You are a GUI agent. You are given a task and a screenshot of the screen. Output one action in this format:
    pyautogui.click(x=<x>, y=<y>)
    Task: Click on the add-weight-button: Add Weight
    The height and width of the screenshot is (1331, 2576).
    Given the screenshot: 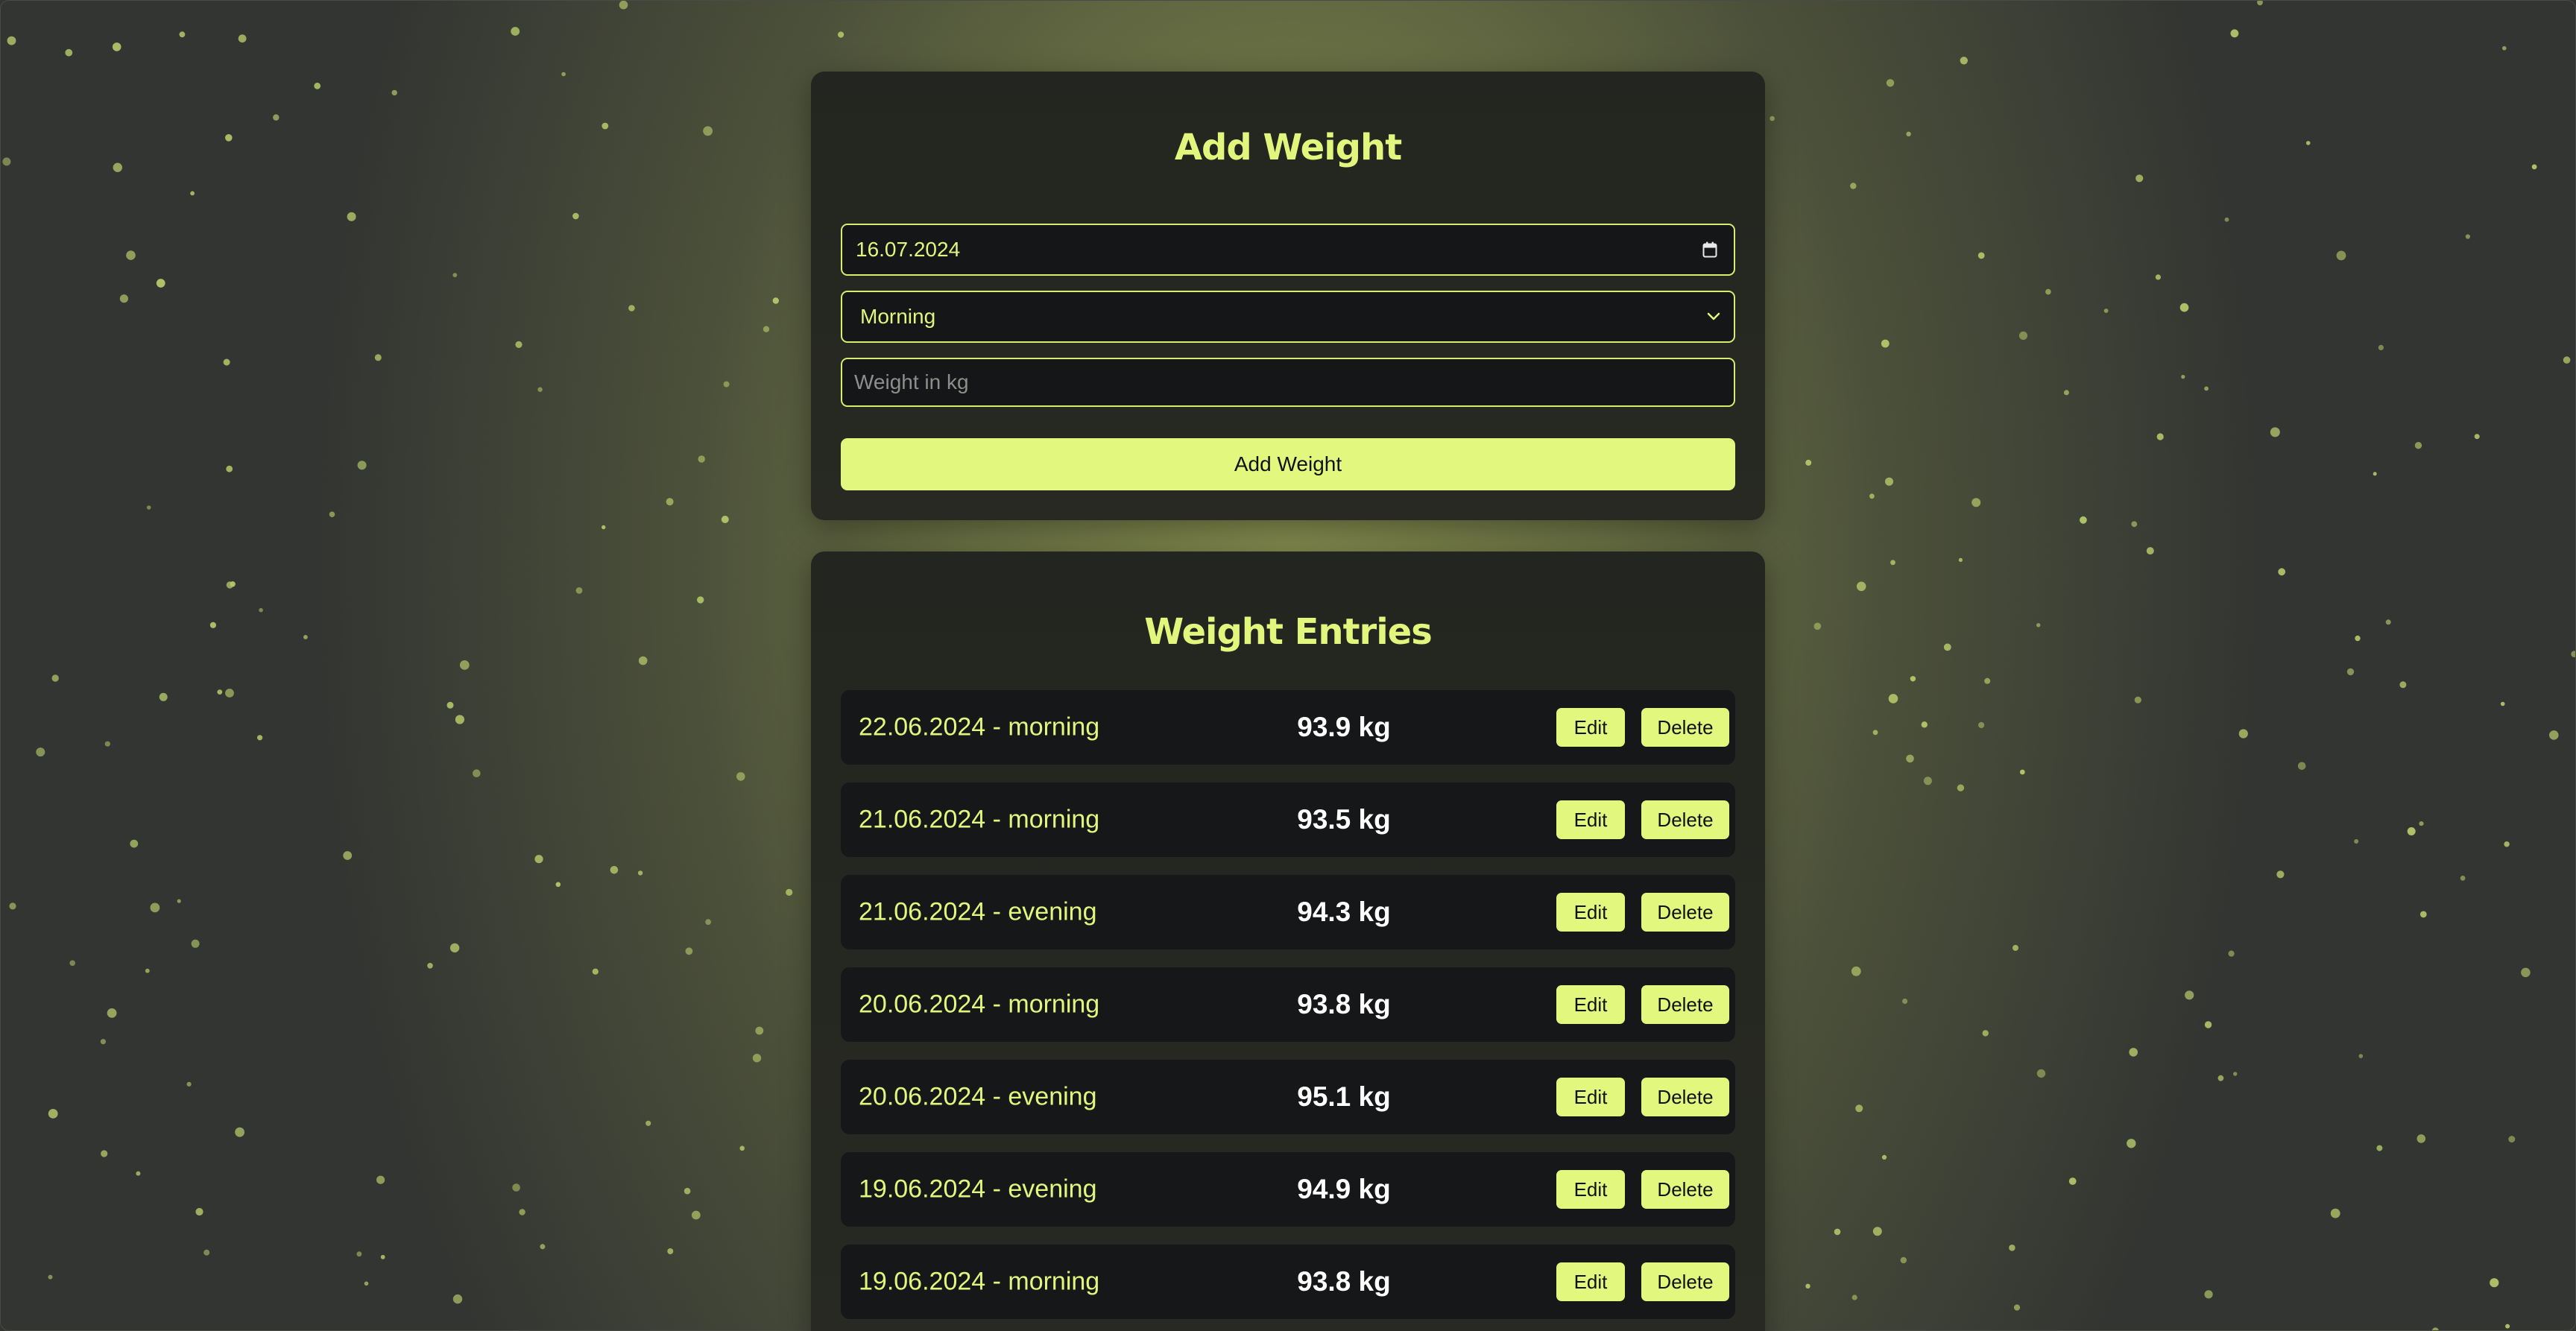 What is the action you would take?
    pyautogui.click(x=1288, y=464)
    